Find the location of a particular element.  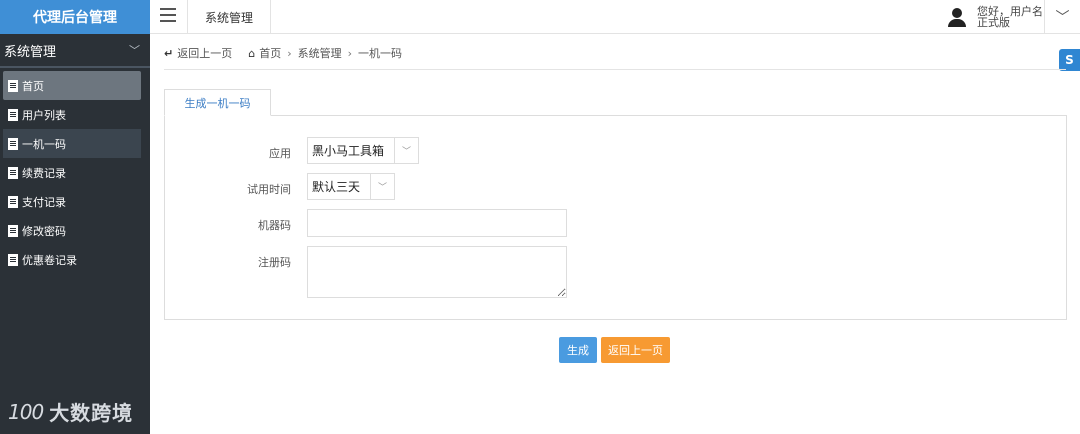

sidebar-item-label: 优惠卷记录 is located at coordinates (49, 260).